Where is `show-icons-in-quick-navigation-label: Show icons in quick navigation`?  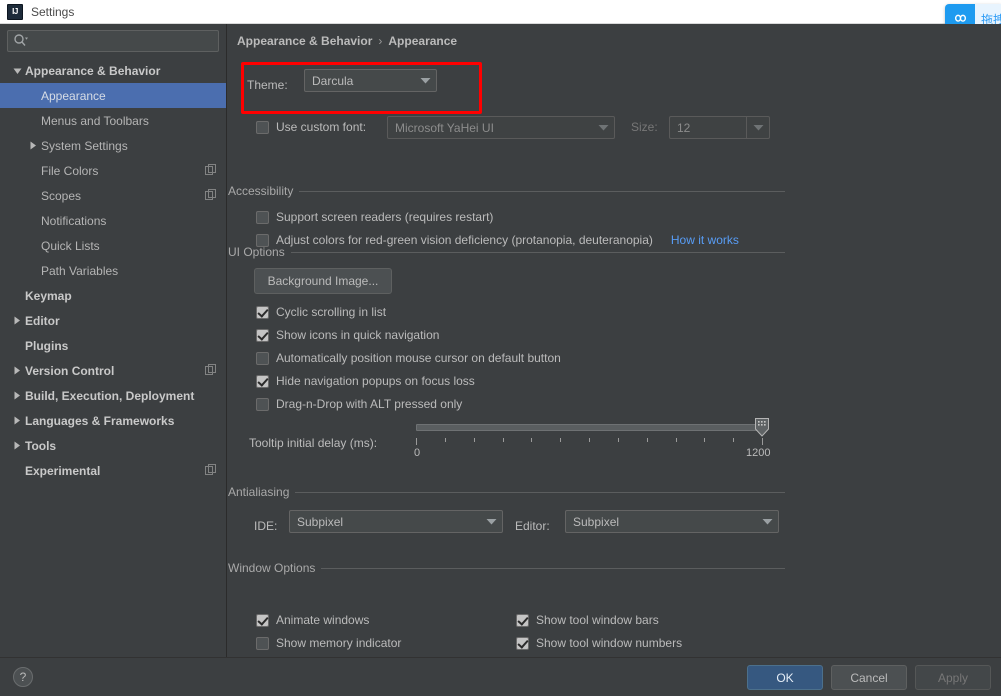
show-icons-in-quick-navigation-label: Show icons in quick navigation is located at coordinates (358, 335).